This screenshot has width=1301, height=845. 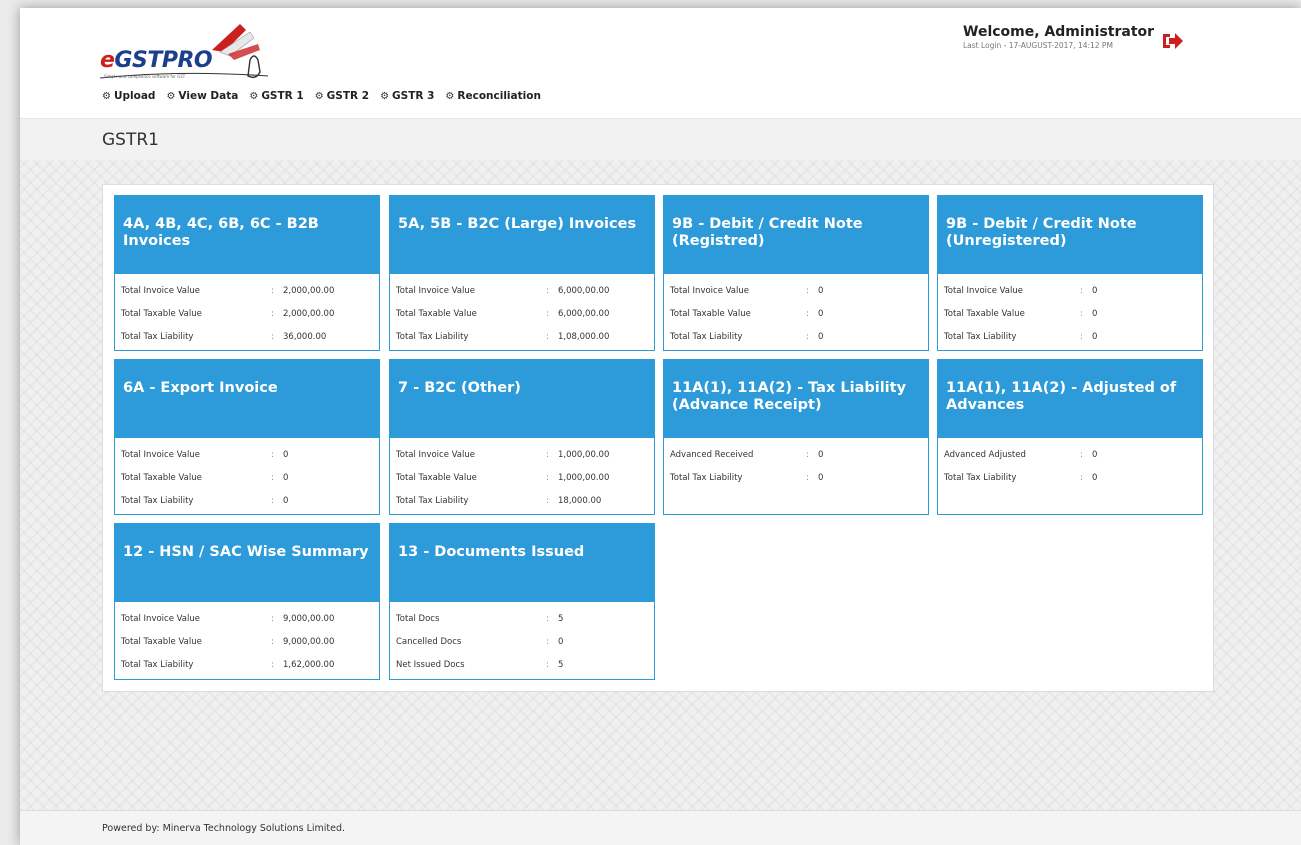 I want to click on nav-gstr2: ⚙ GSTR 2, so click(x=342, y=96).